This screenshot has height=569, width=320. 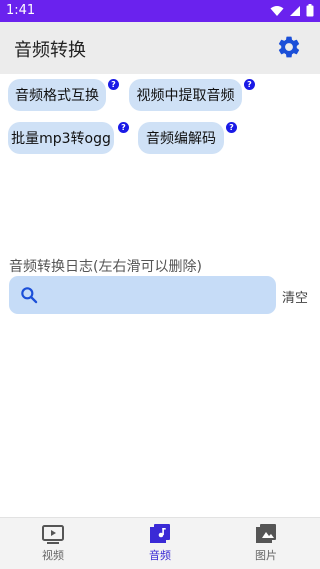 I want to click on chip-audio-format-convert: 音频格式互换, so click(x=57, y=95).